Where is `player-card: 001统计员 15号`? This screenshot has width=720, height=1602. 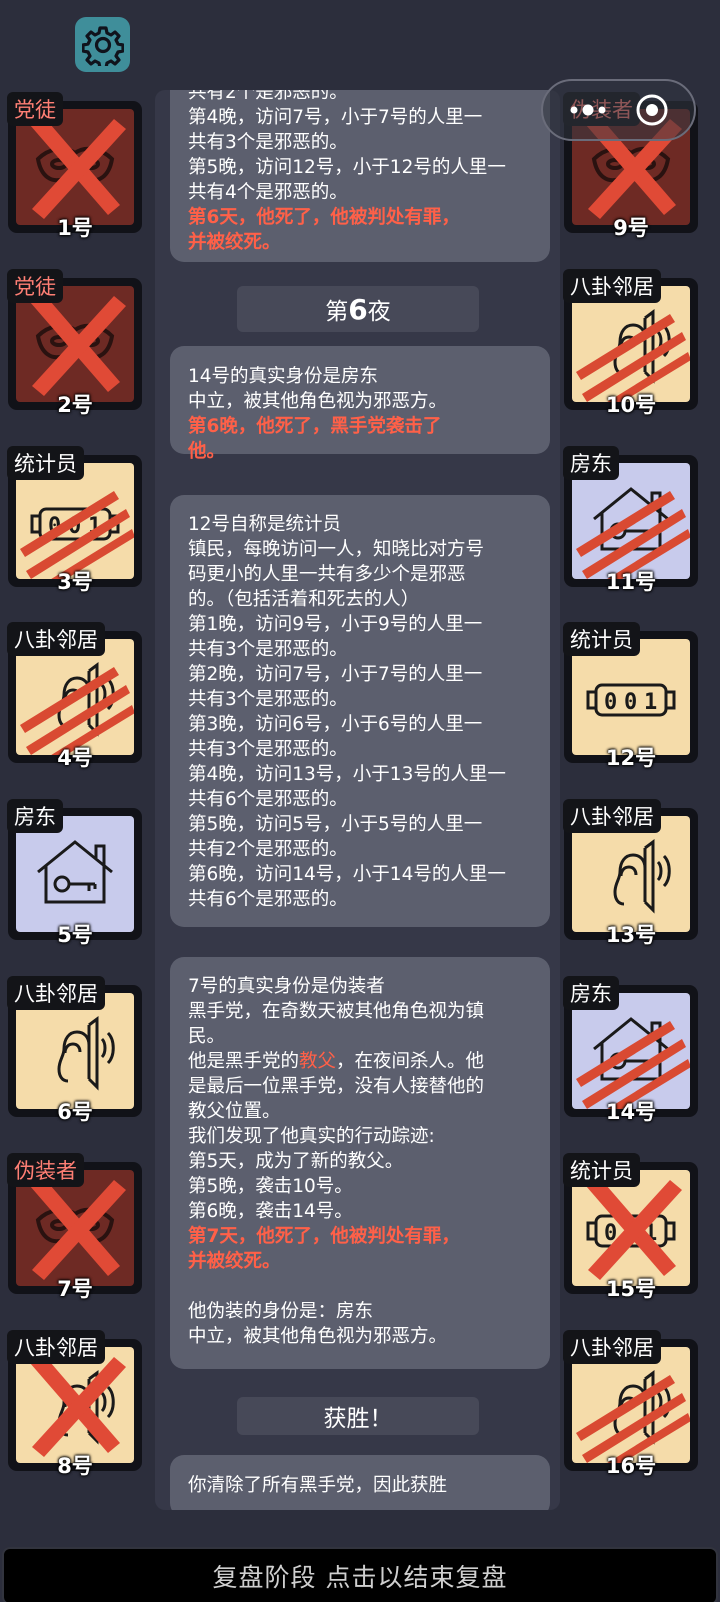
player-card: 001统计员 15号 is located at coordinates (630, 1227).